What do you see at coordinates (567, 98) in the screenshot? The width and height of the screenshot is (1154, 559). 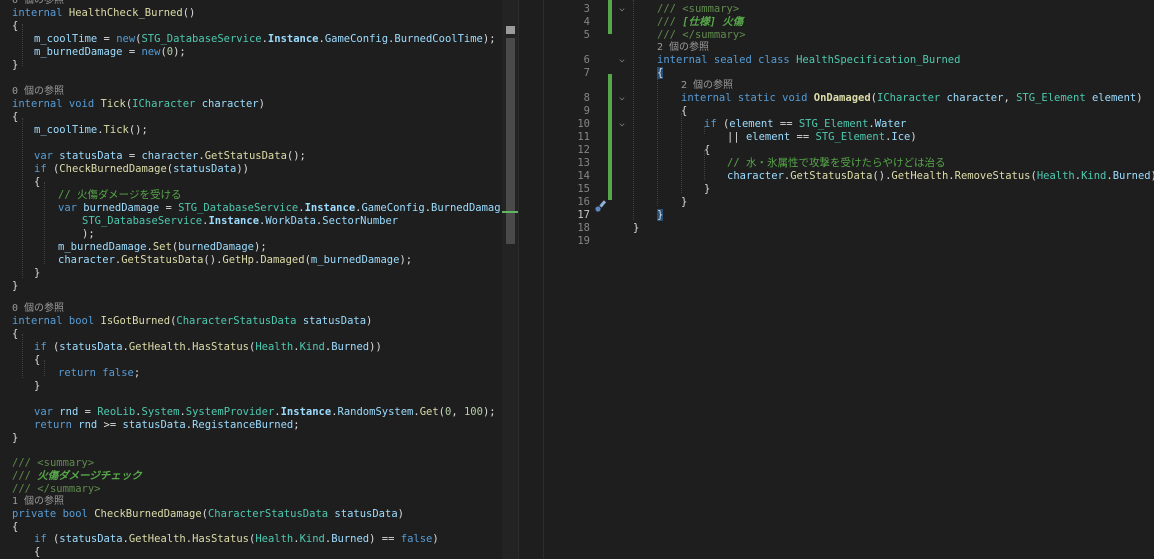 I see `line-number: 8` at bounding box center [567, 98].